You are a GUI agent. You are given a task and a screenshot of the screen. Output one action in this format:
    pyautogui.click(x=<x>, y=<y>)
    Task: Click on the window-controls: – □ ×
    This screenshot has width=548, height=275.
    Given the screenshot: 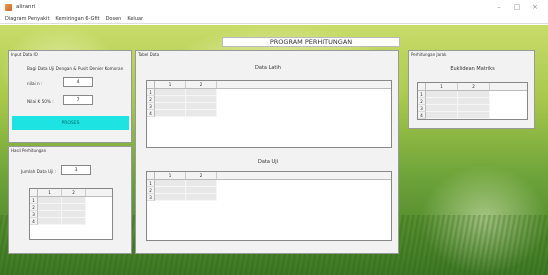 What is the action you would take?
    pyautogui.click(x=517, y=7)
    